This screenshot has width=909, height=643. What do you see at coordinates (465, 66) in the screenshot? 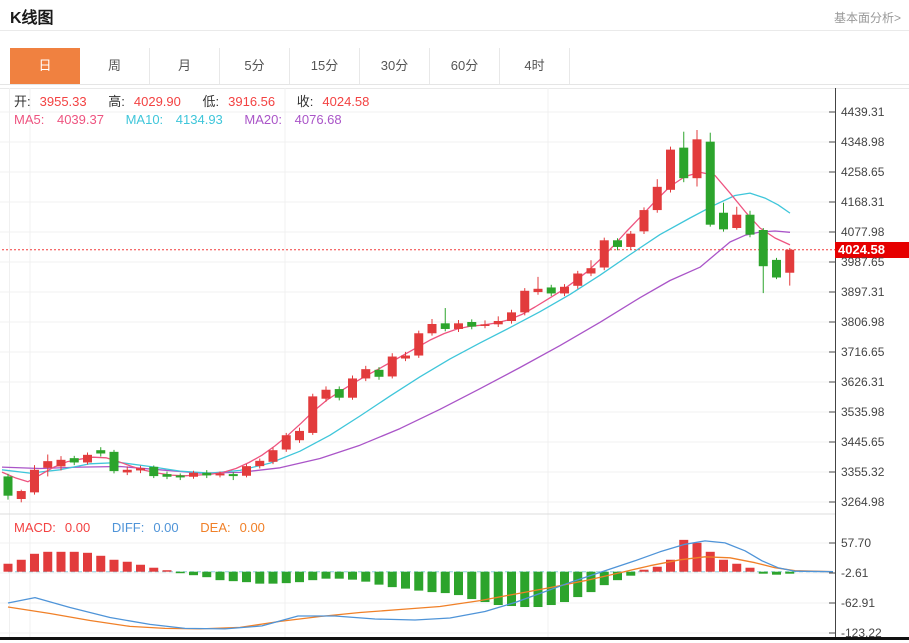
I see `tab-60分: 60分` at bounding box center [465, 66].